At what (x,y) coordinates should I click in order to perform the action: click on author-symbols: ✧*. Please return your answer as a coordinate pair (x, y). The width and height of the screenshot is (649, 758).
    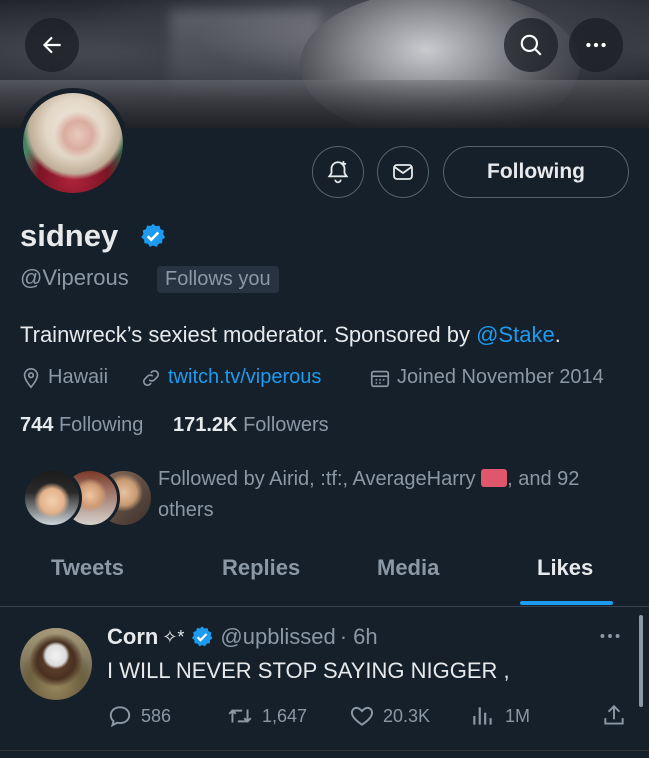
    Looking at the image, I should click on (173, 636).